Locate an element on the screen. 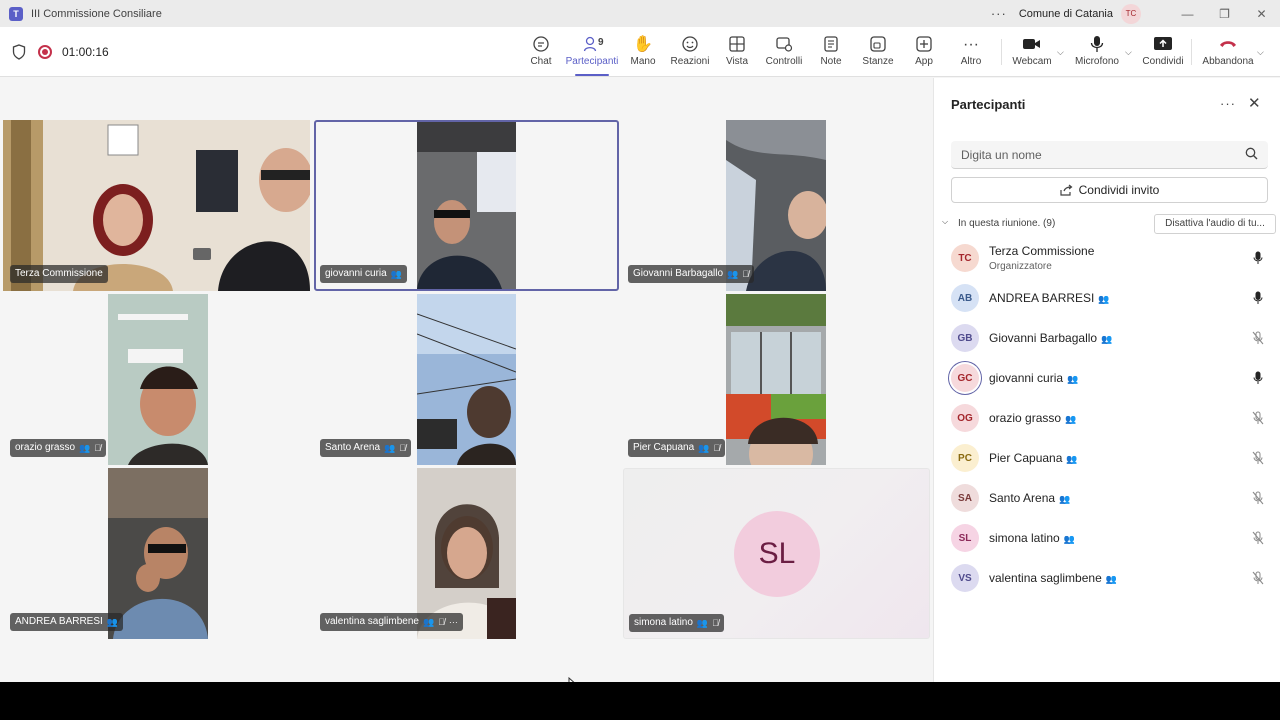  participant-row: OG orazio grasso 👥 is located at coordinates (1107, 418).